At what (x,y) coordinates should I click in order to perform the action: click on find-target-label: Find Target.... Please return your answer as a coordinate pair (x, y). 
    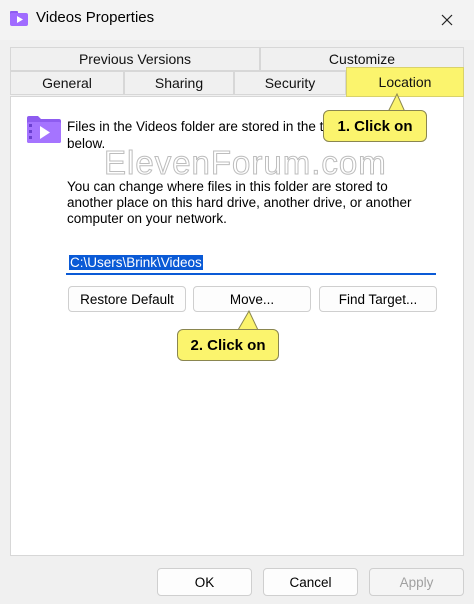
    Looking at the image, I should click on (378, 299).